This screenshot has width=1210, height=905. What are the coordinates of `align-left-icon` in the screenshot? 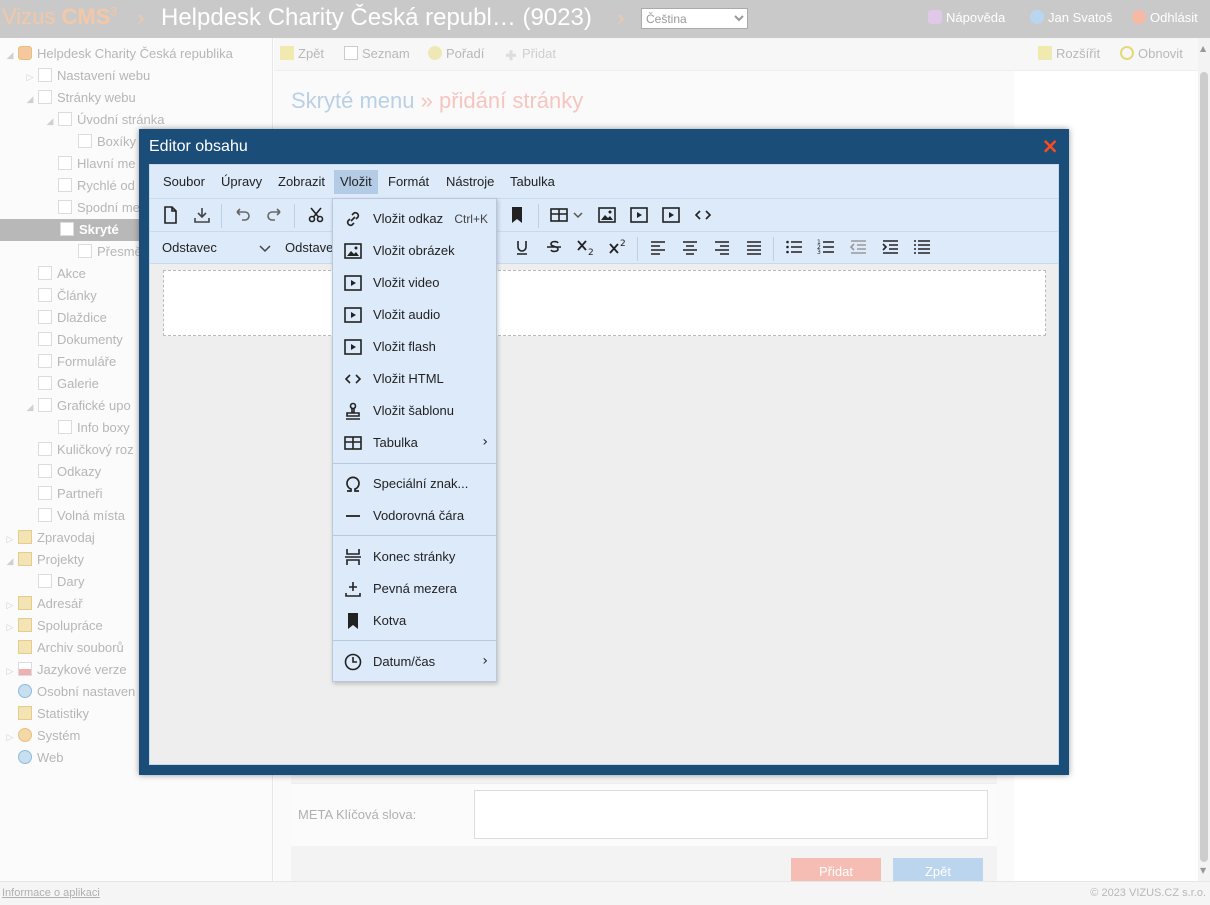 It's located at (658, 247).